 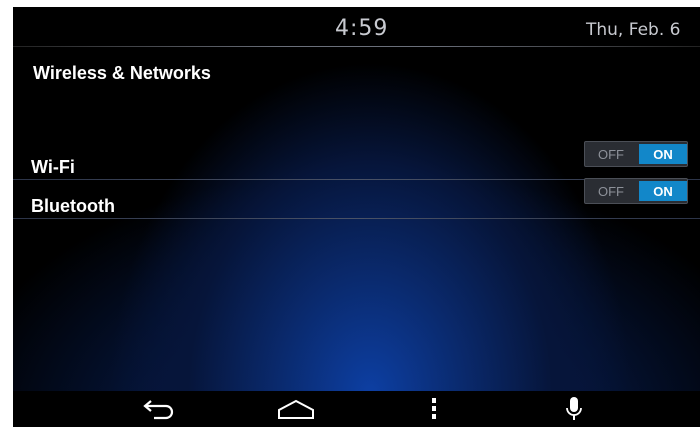 What do you see at coordinates (663, 154) in the screenshot?
I see `wifi-toggle-on: ON` at bounding box center [663, 154].